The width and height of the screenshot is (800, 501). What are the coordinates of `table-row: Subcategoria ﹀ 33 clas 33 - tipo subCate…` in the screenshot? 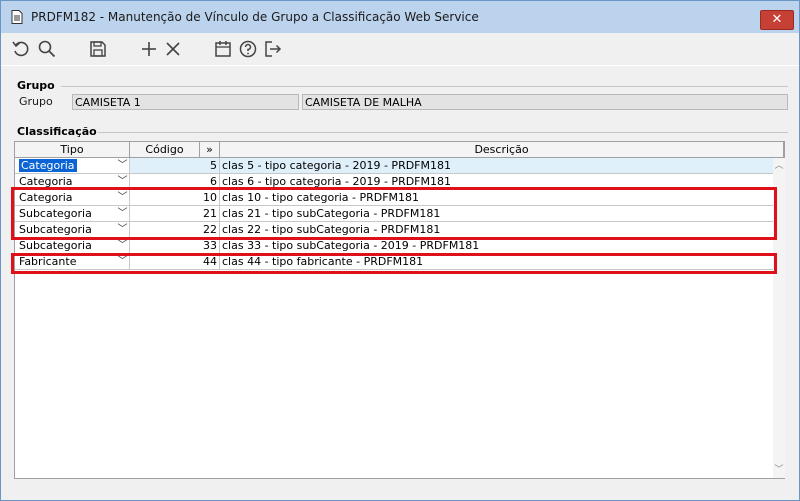 It's located at (399, 246).